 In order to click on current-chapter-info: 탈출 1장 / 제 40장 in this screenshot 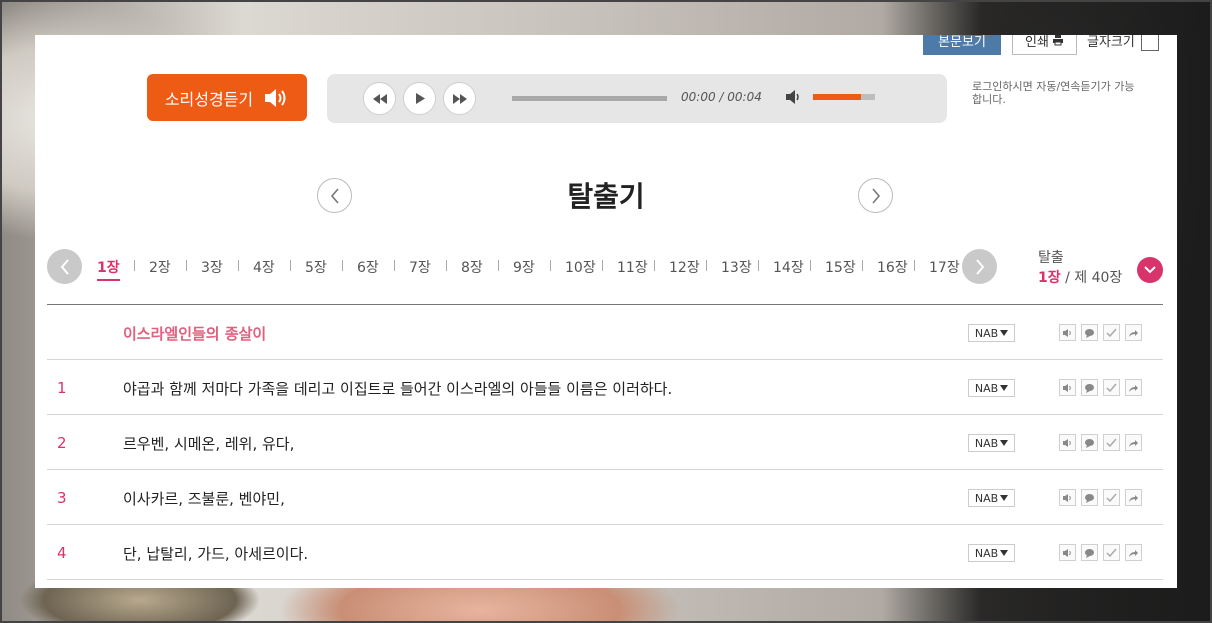, I will do `click(1080, 268)`.